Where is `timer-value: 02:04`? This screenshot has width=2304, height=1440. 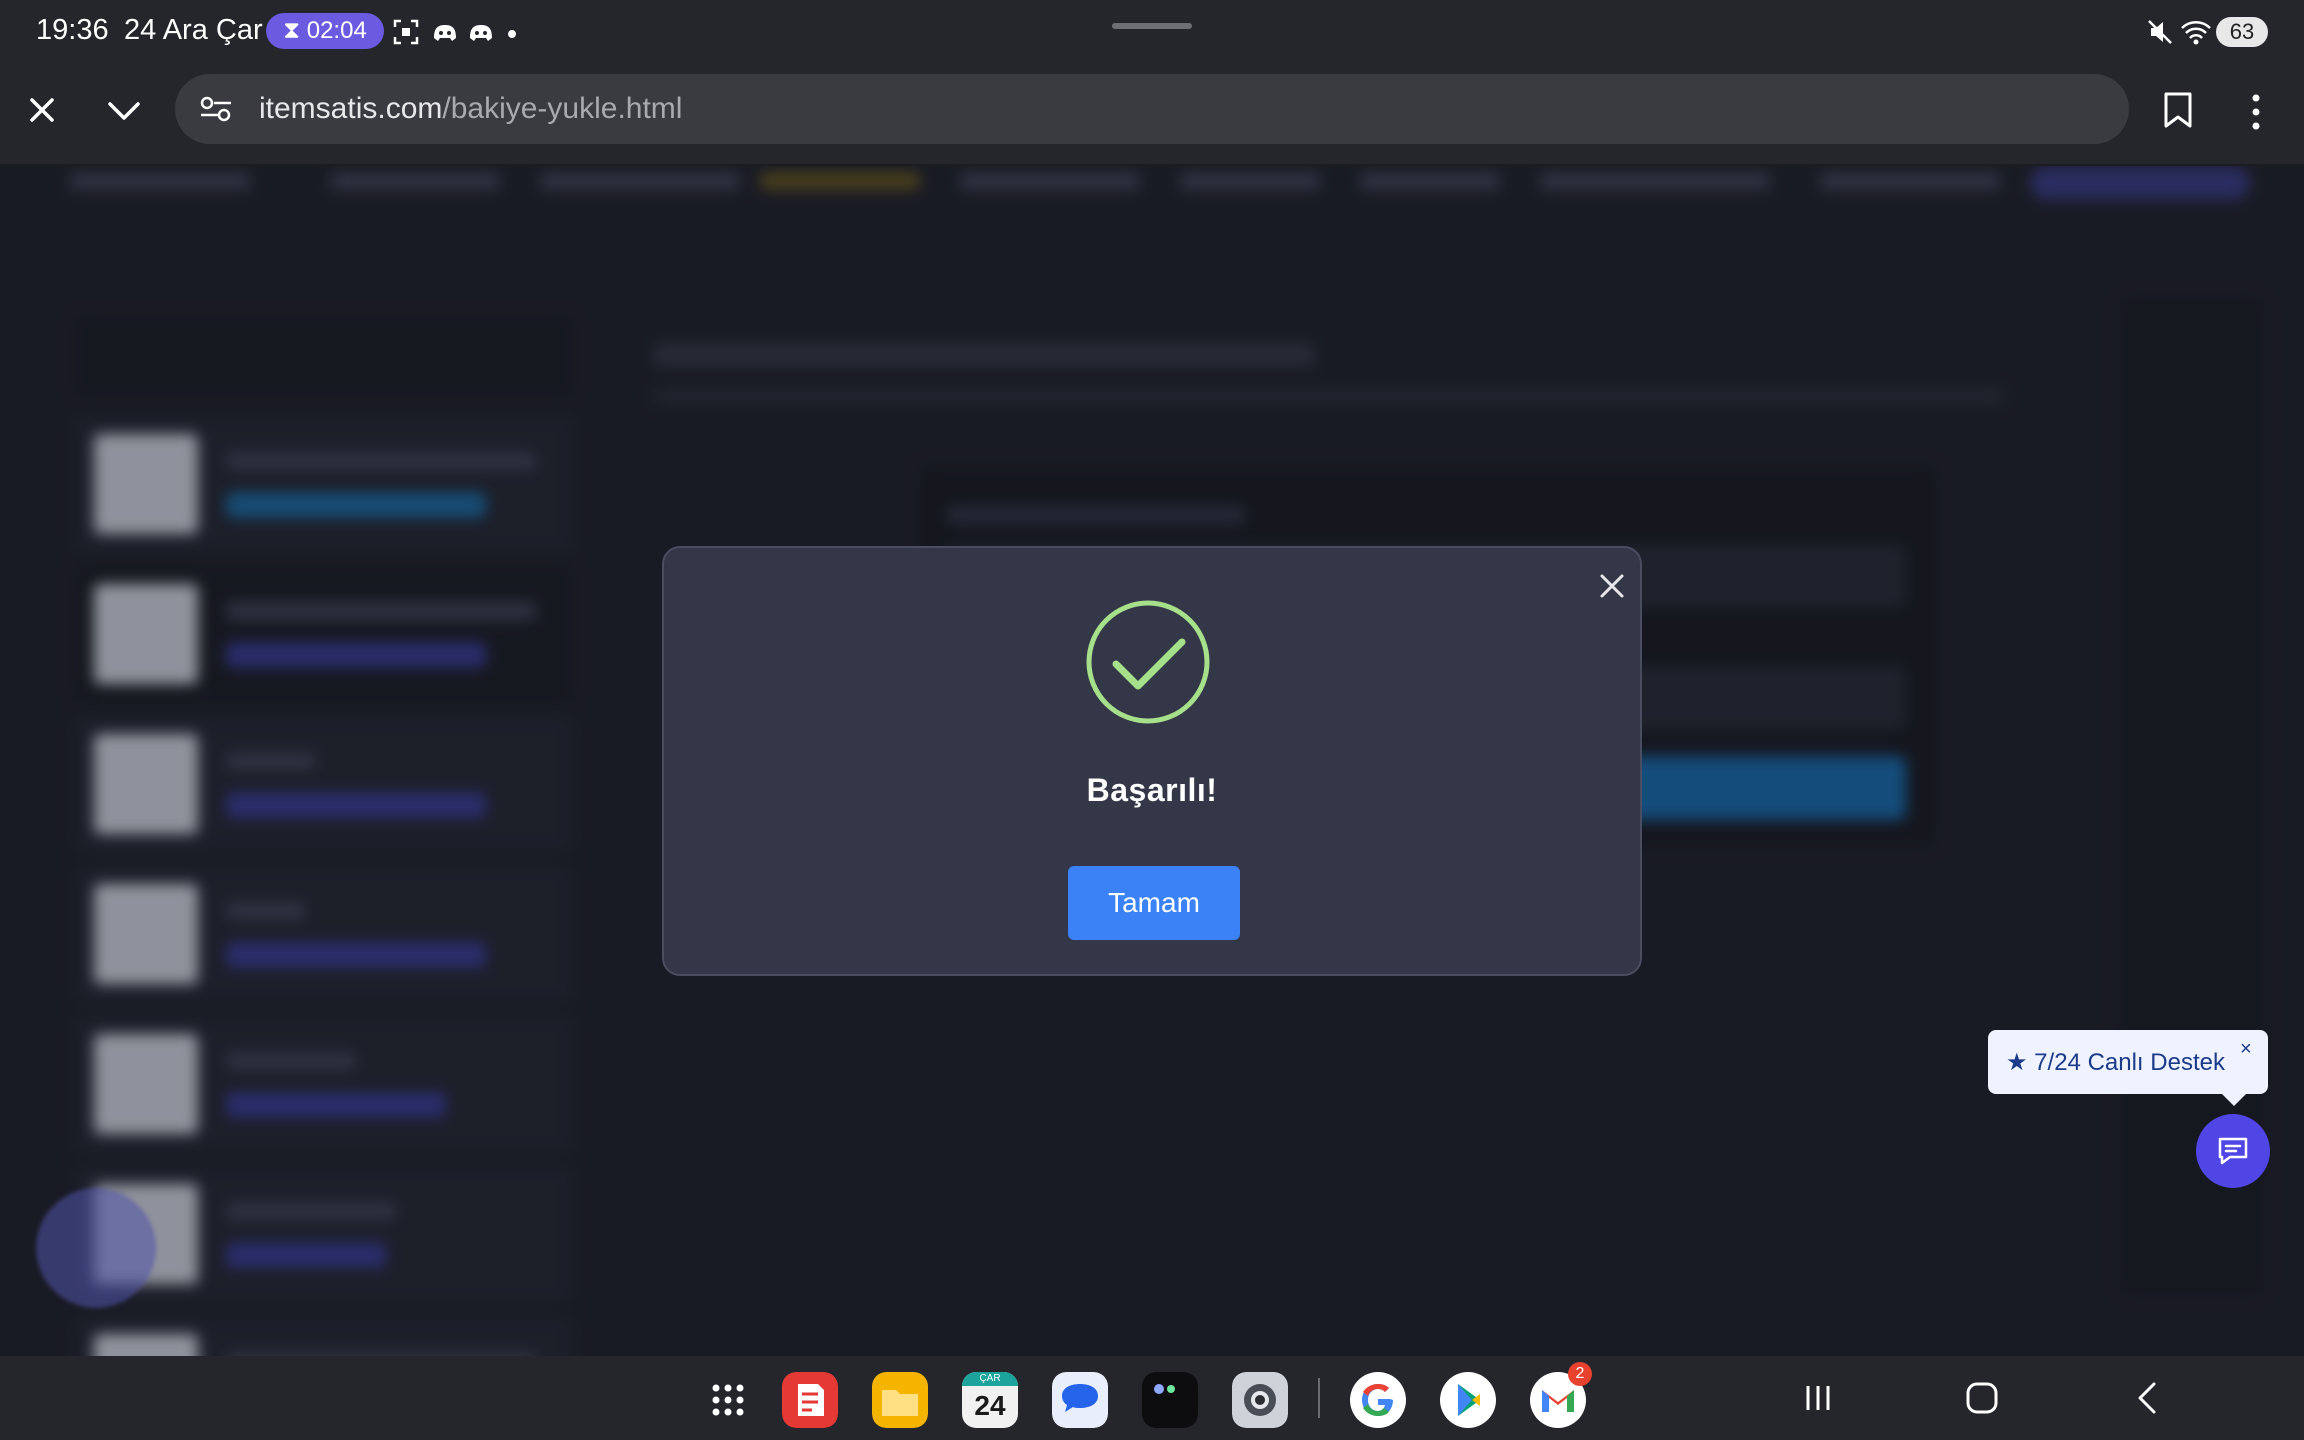 timer-value: 02:04 is located at coordinates (336, 30).